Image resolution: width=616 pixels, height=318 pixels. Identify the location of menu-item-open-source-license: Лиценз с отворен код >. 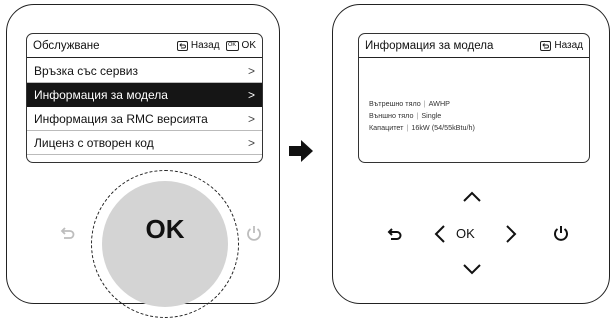
(144, 143).